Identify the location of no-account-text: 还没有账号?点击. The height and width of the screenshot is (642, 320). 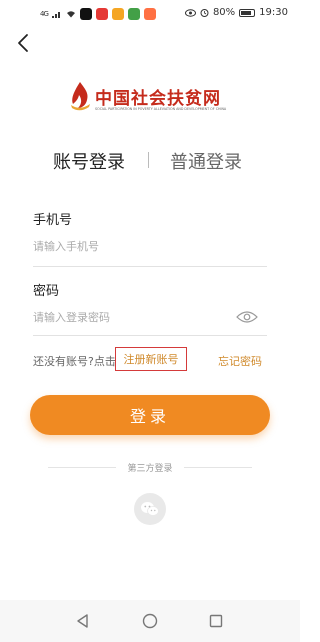
(74, 361).